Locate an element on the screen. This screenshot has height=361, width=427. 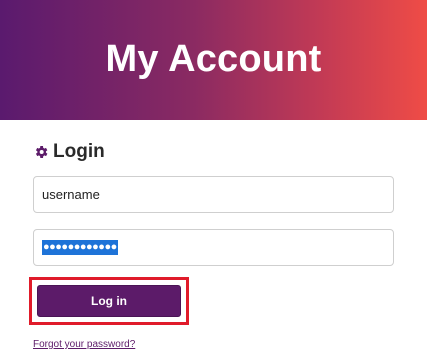
login-heading: Login is located at coordinates (69, 152).